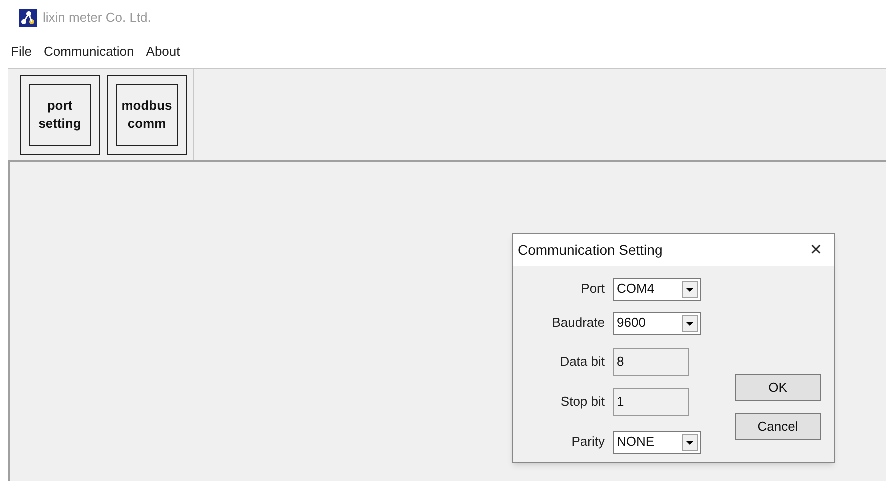 This screenshot has height=481, width=886. I want to click on toolbar-button: modbus comm, so click(147, 114).